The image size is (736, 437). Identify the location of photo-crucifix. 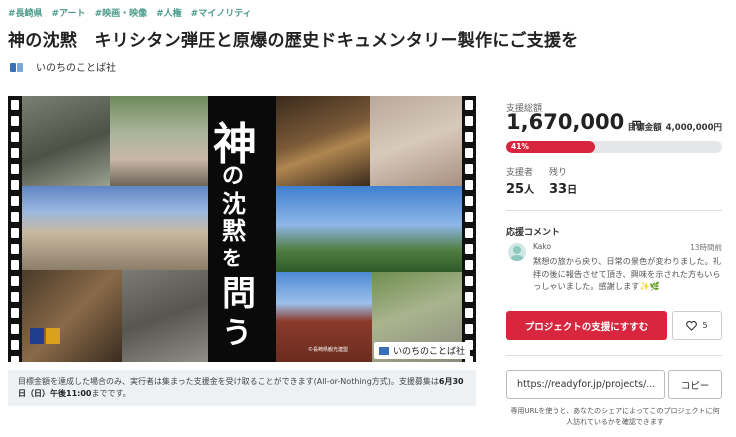
(323, 141).